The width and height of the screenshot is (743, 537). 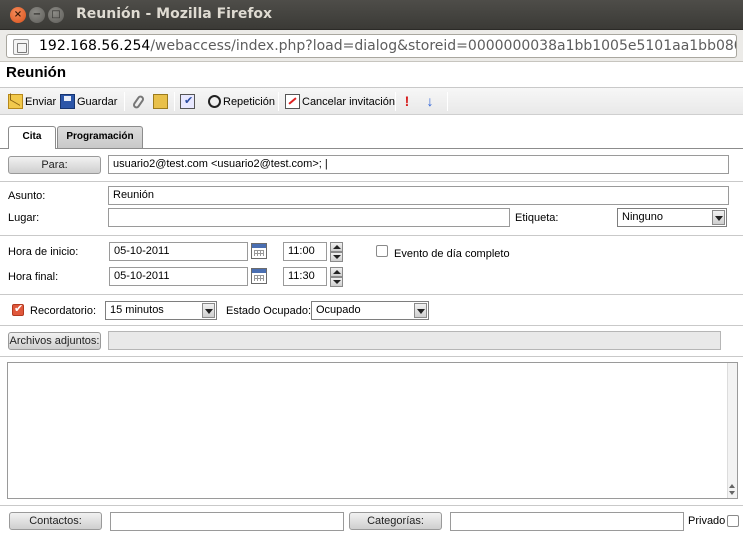 I want to click on cancel-invitation-label: Cancelar invitación, so click(x=348, y=101).